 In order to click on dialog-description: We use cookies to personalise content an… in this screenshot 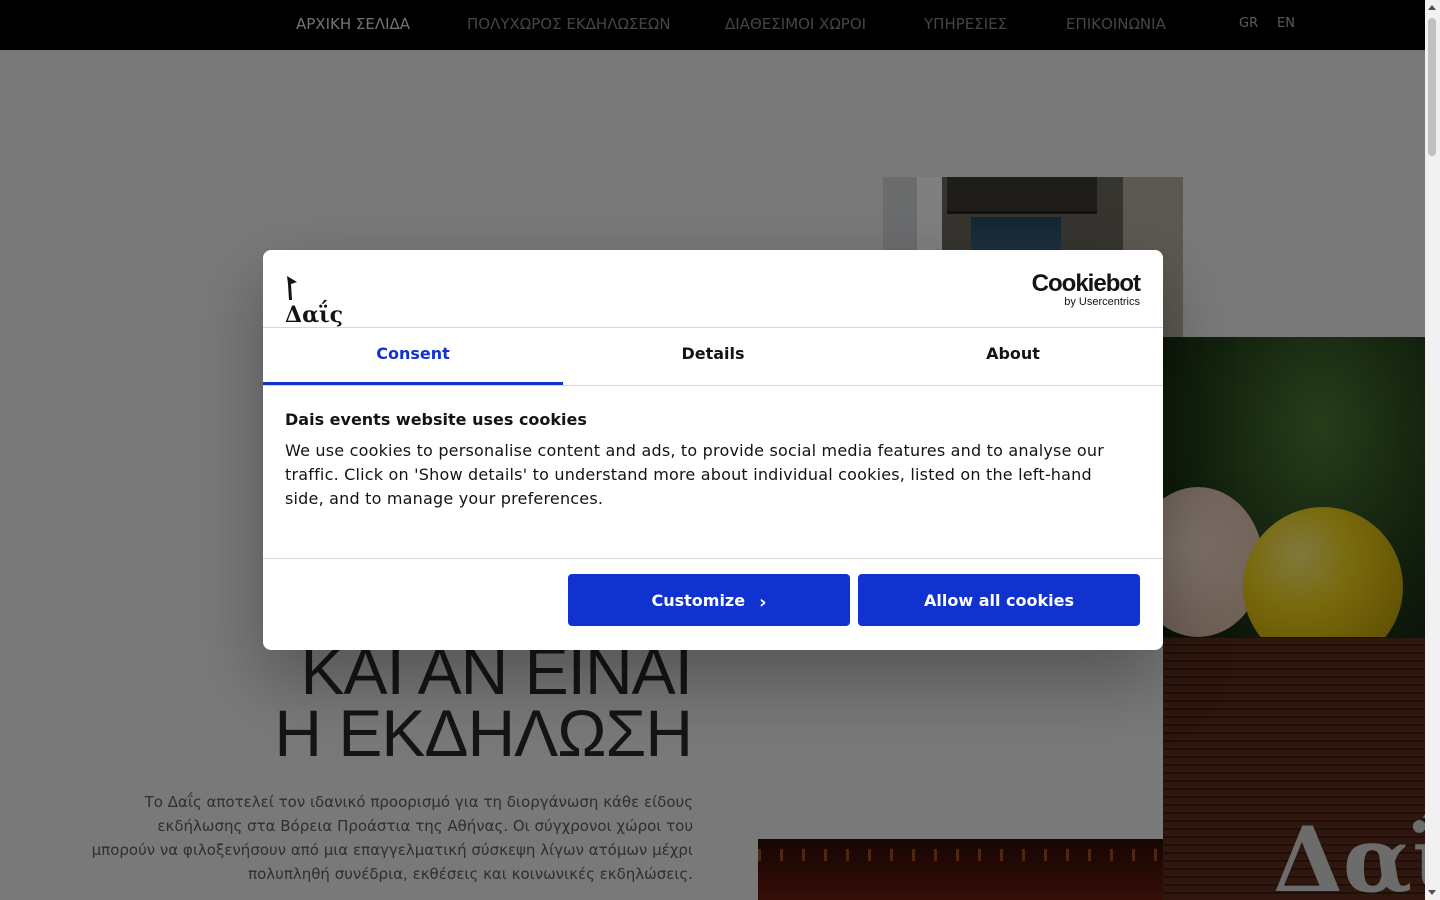, I will do `click(695, 474)`.